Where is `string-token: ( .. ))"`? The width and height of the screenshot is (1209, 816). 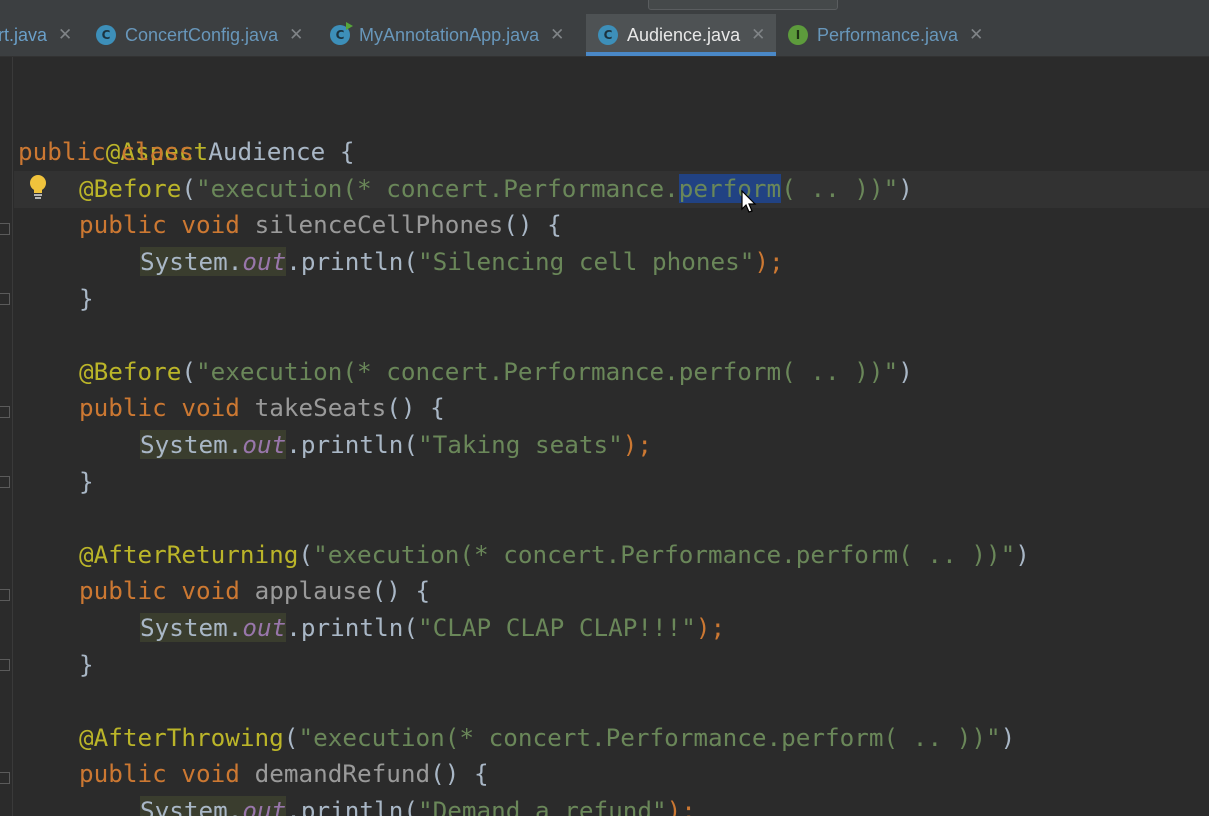
string-token: ( .. ))" is located at coordinates (840, 188).